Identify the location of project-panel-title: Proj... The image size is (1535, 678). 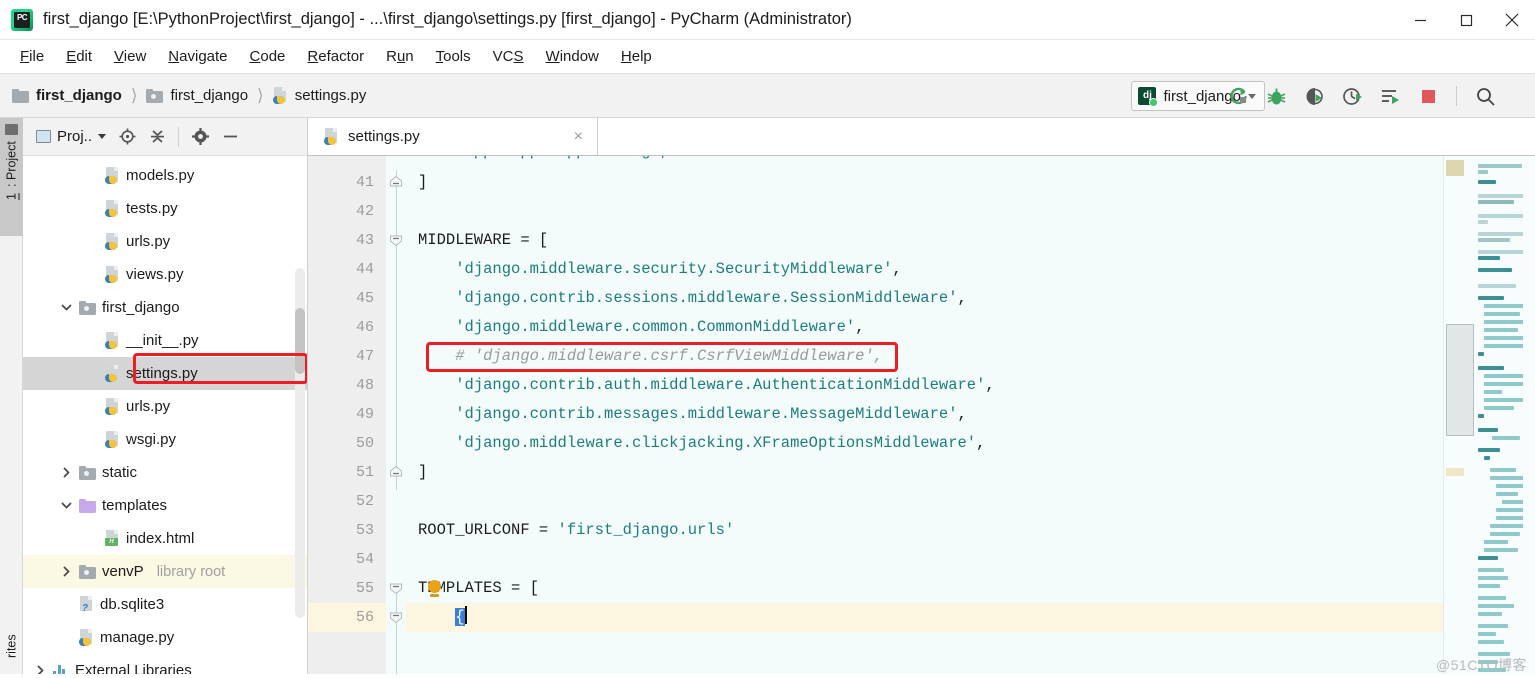
(71, 136).